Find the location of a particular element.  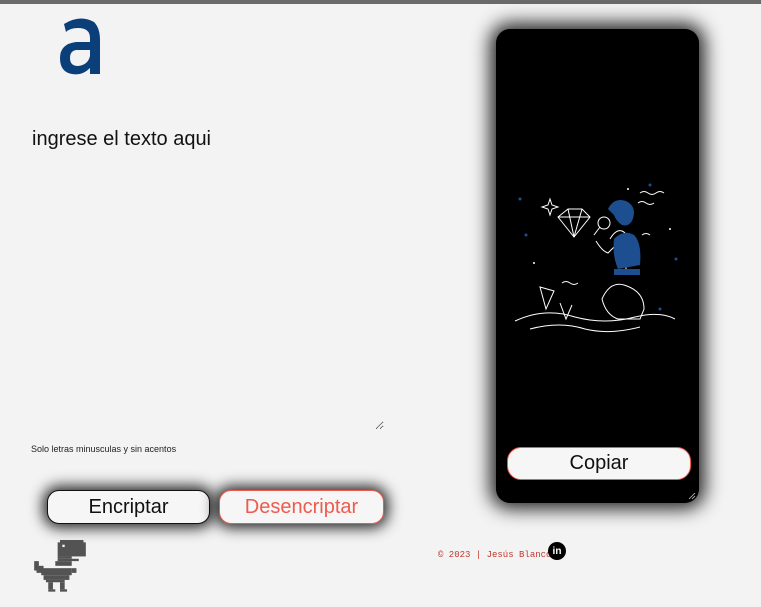

search-person-illustration is located at coordinates (596, 258).